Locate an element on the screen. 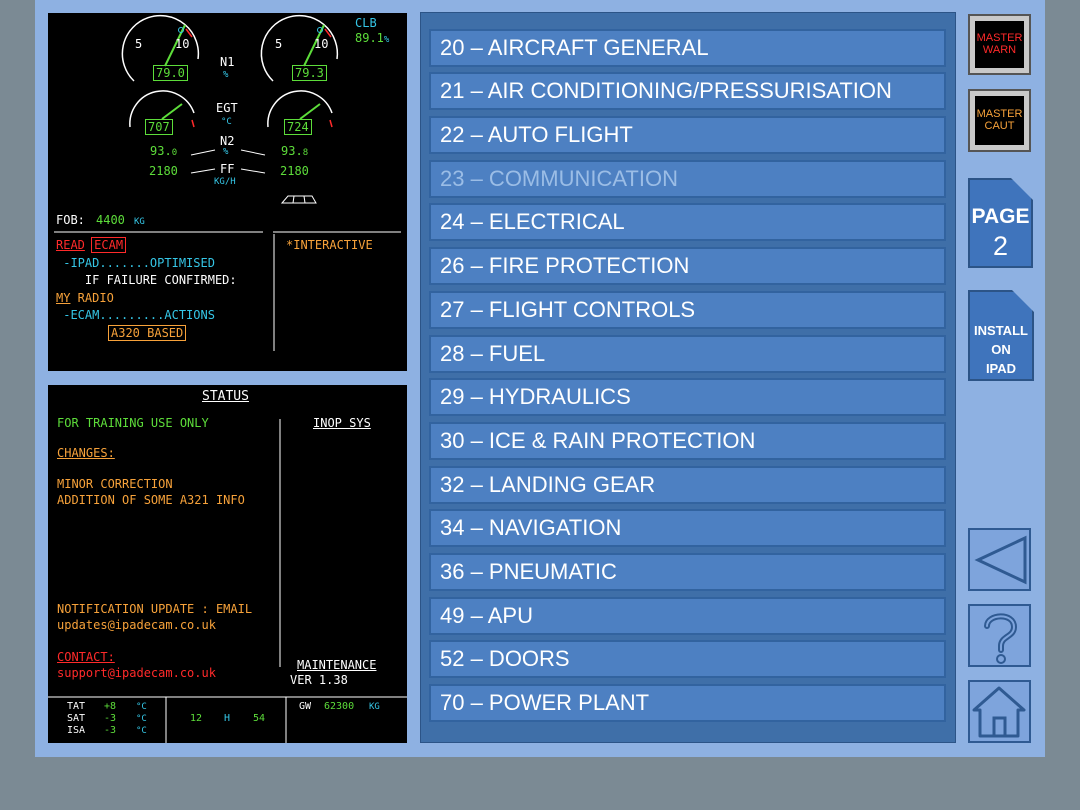 The height and width of the screenshot is (810, 1080). n1-right-value: 79.3 is located at coordinates (309, 73).